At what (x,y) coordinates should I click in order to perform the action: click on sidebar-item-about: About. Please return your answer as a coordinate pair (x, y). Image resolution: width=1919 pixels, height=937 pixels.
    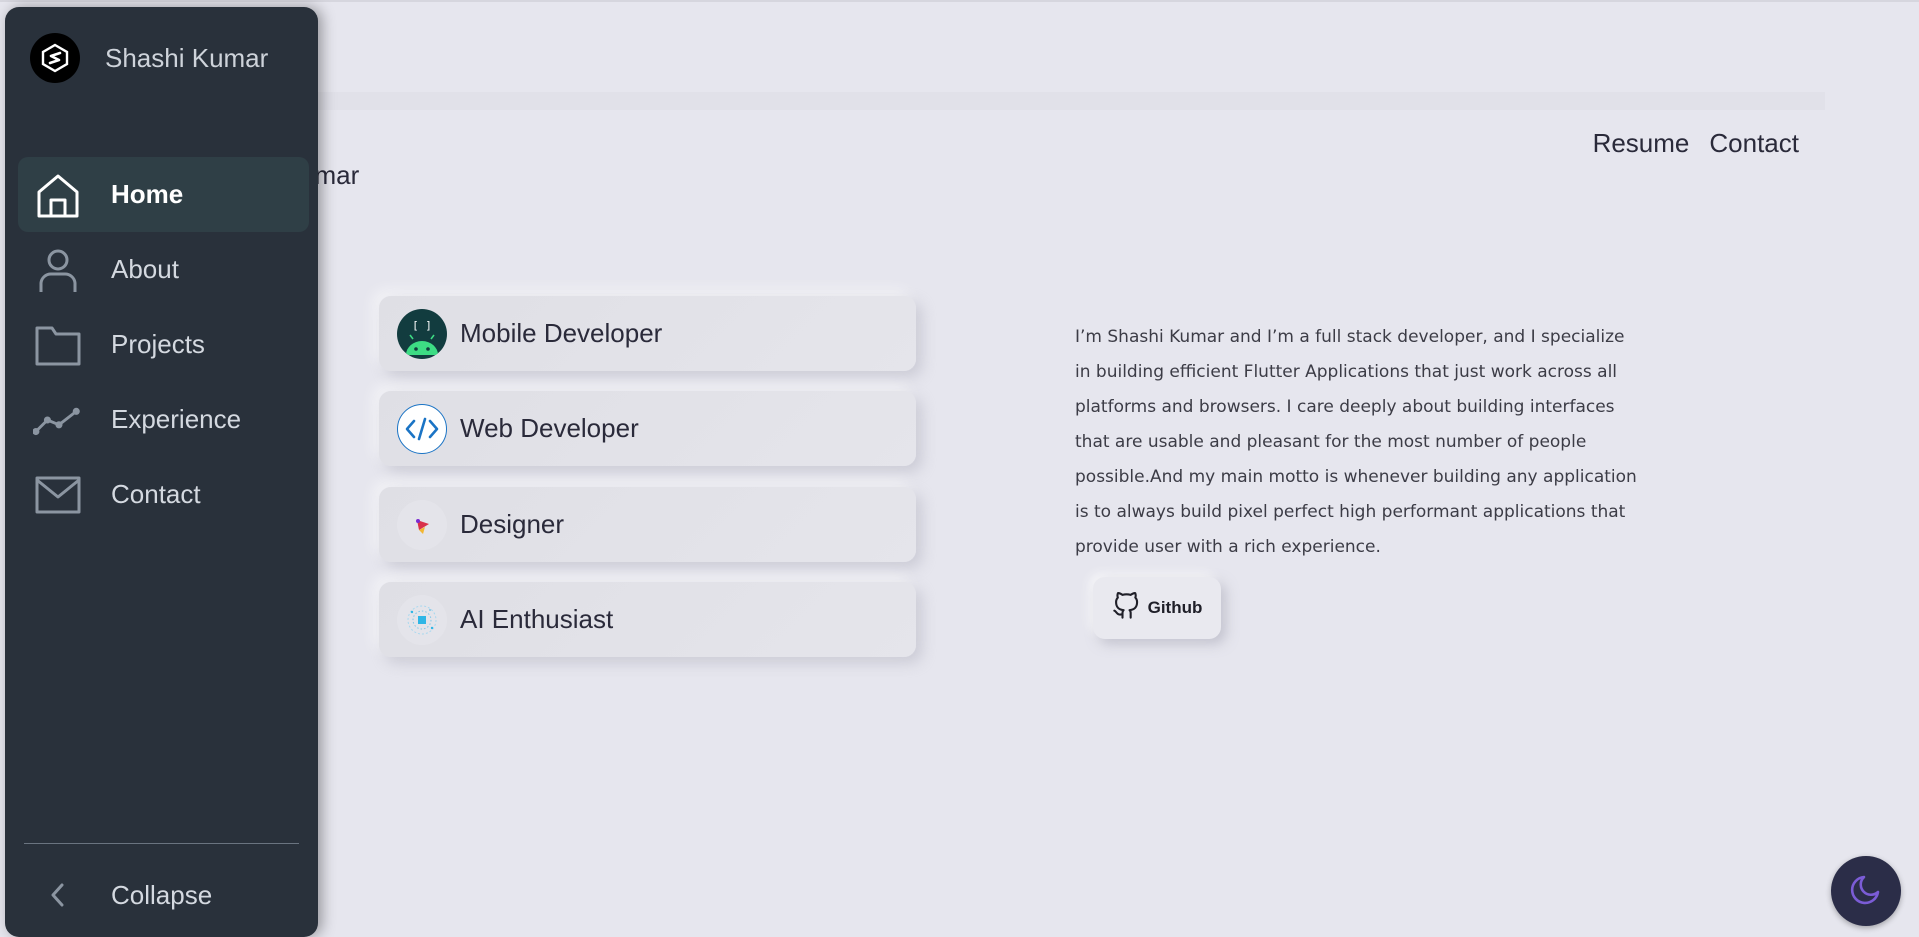
    Looking at the image, I should click on (163, 269).